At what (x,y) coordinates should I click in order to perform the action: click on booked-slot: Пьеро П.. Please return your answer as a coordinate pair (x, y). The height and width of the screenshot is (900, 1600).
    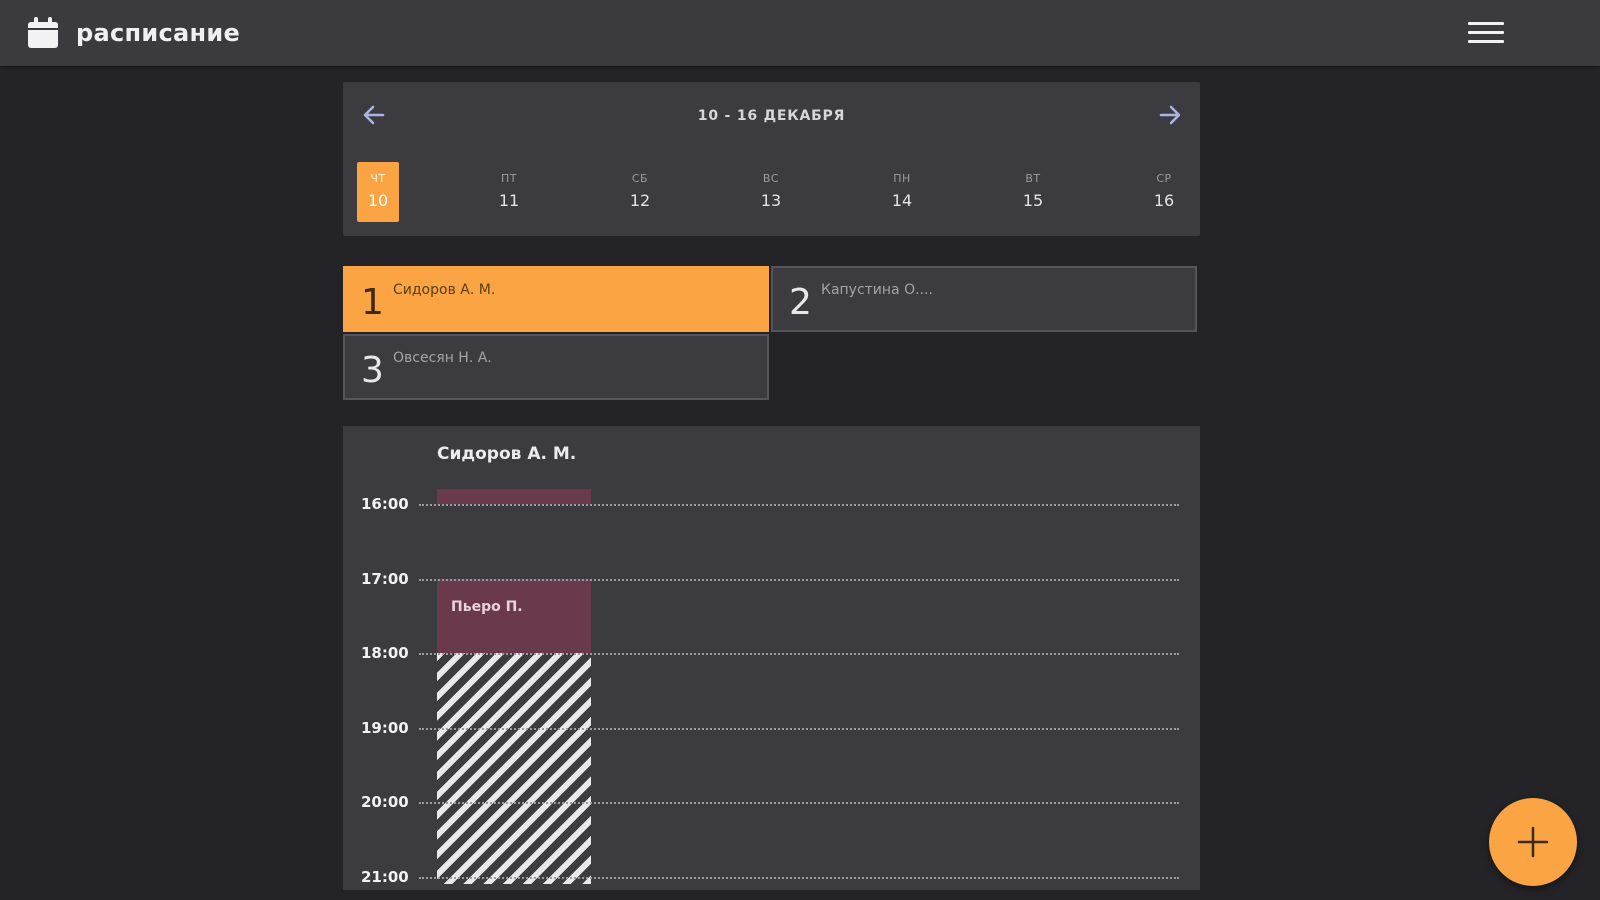
    Looking at the image, I should click on (514, 615).